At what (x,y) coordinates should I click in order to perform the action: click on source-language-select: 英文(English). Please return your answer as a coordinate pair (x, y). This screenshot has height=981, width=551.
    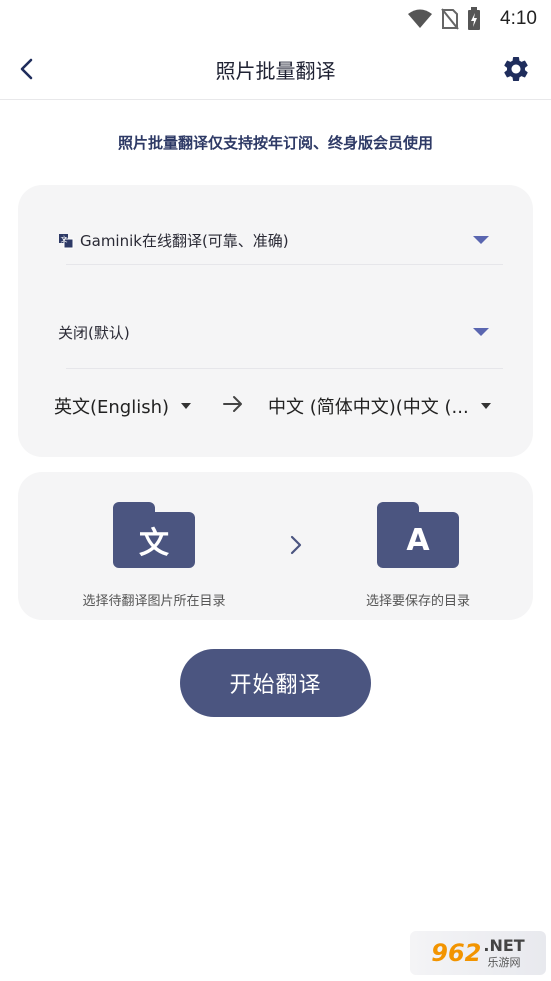
    Looking at the image, I should click on (123, 406).